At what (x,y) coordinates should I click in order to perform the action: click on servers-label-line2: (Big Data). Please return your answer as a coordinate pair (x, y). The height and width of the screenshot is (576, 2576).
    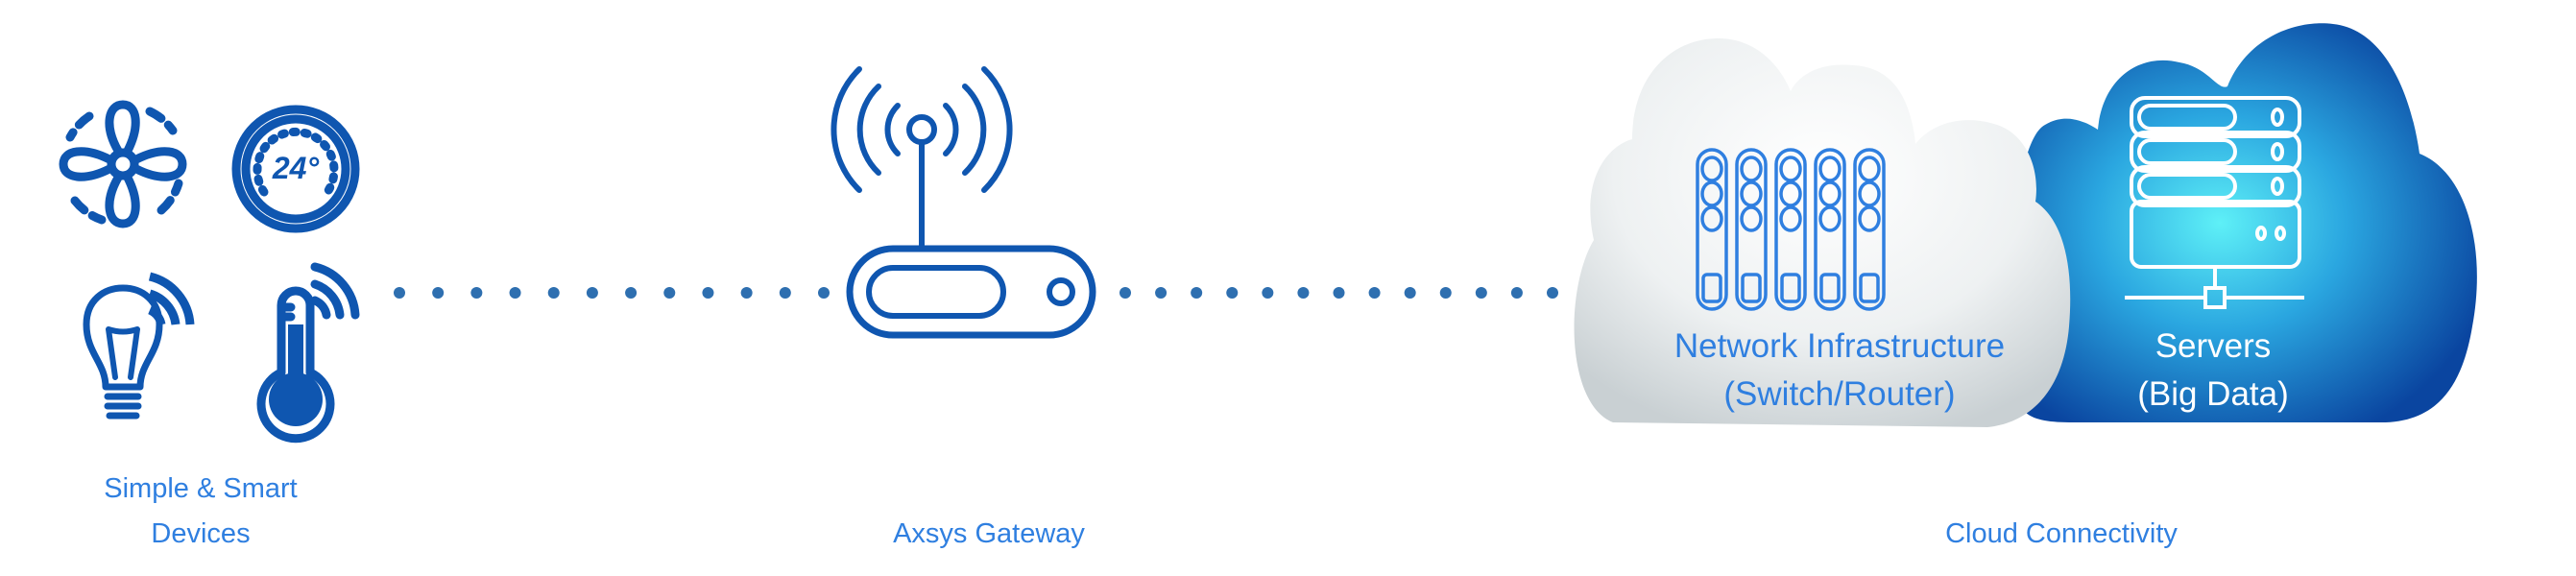
    Looking at the image, I should click on (2213, 394).